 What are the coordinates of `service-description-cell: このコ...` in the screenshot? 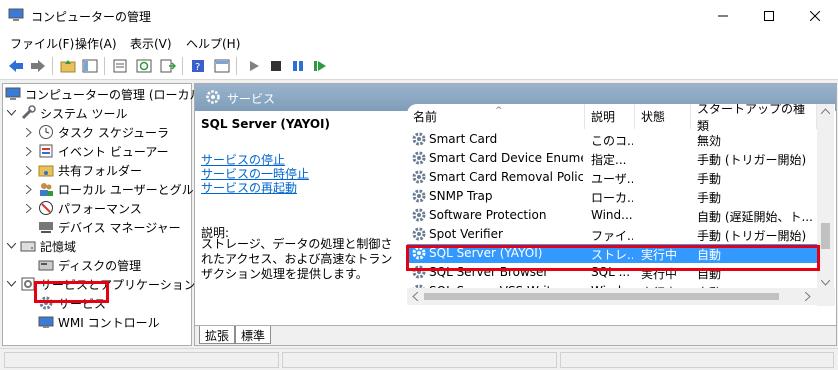 It's located at (612, 141).